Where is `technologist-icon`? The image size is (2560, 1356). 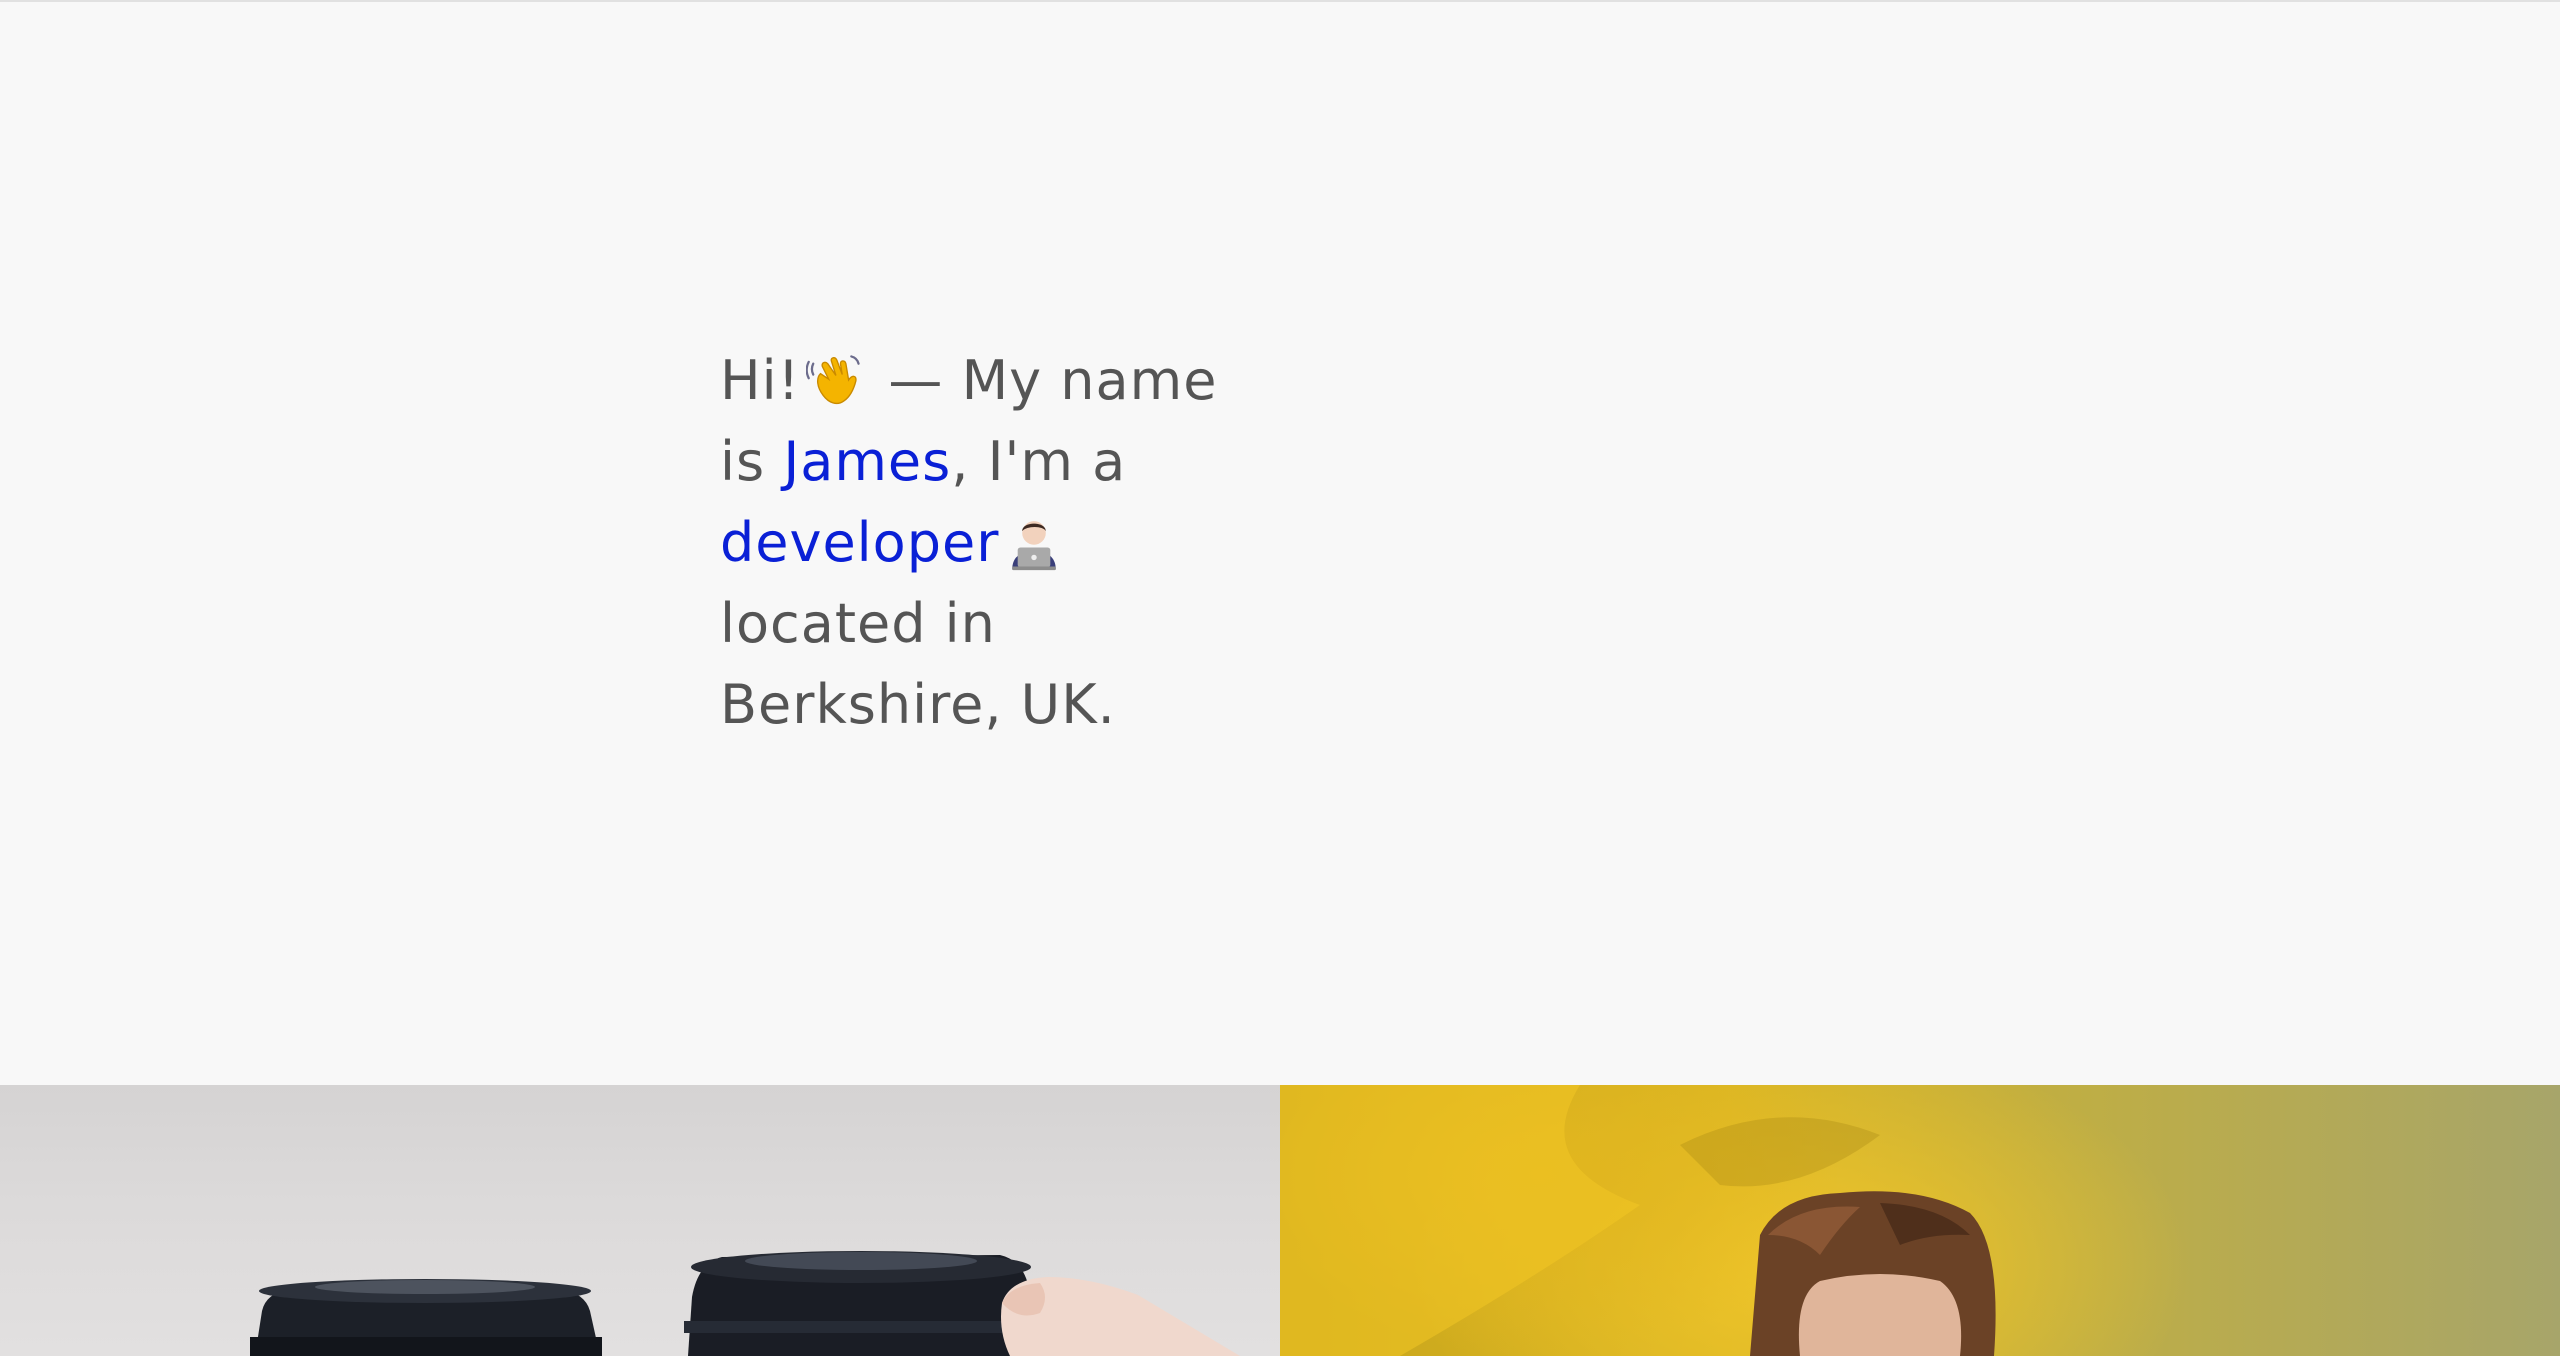 technologist-icon is located at coordinates (1034, 542).